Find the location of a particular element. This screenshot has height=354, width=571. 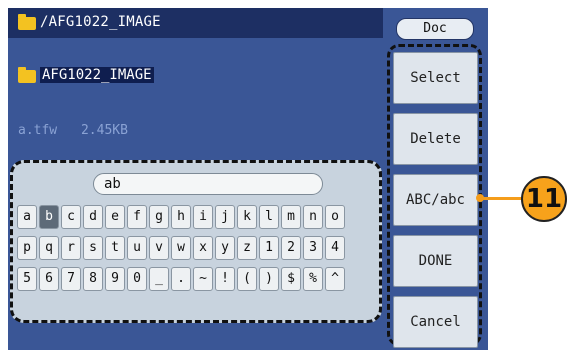

doc-tab: Doc is located at coordinates (435, 29).